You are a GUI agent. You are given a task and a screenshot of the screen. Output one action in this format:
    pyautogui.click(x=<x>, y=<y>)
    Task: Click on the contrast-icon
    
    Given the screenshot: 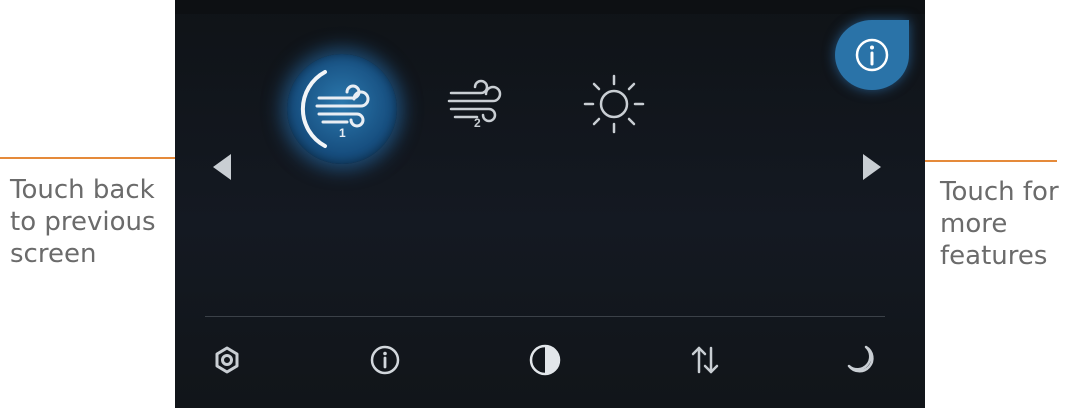 What is the action you would take?
    pyautogui.click(x=545, y=360)
    